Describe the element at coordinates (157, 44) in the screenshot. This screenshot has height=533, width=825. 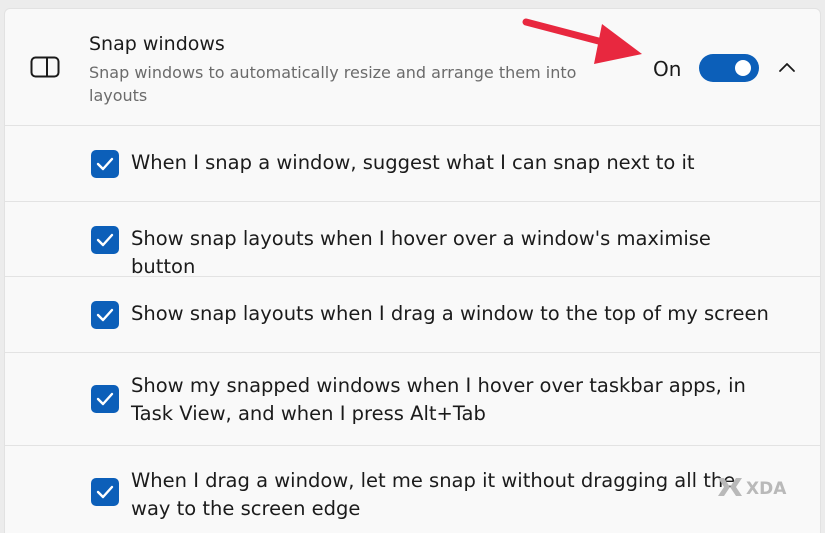
I see `setting-title: Snap windows` at that location.